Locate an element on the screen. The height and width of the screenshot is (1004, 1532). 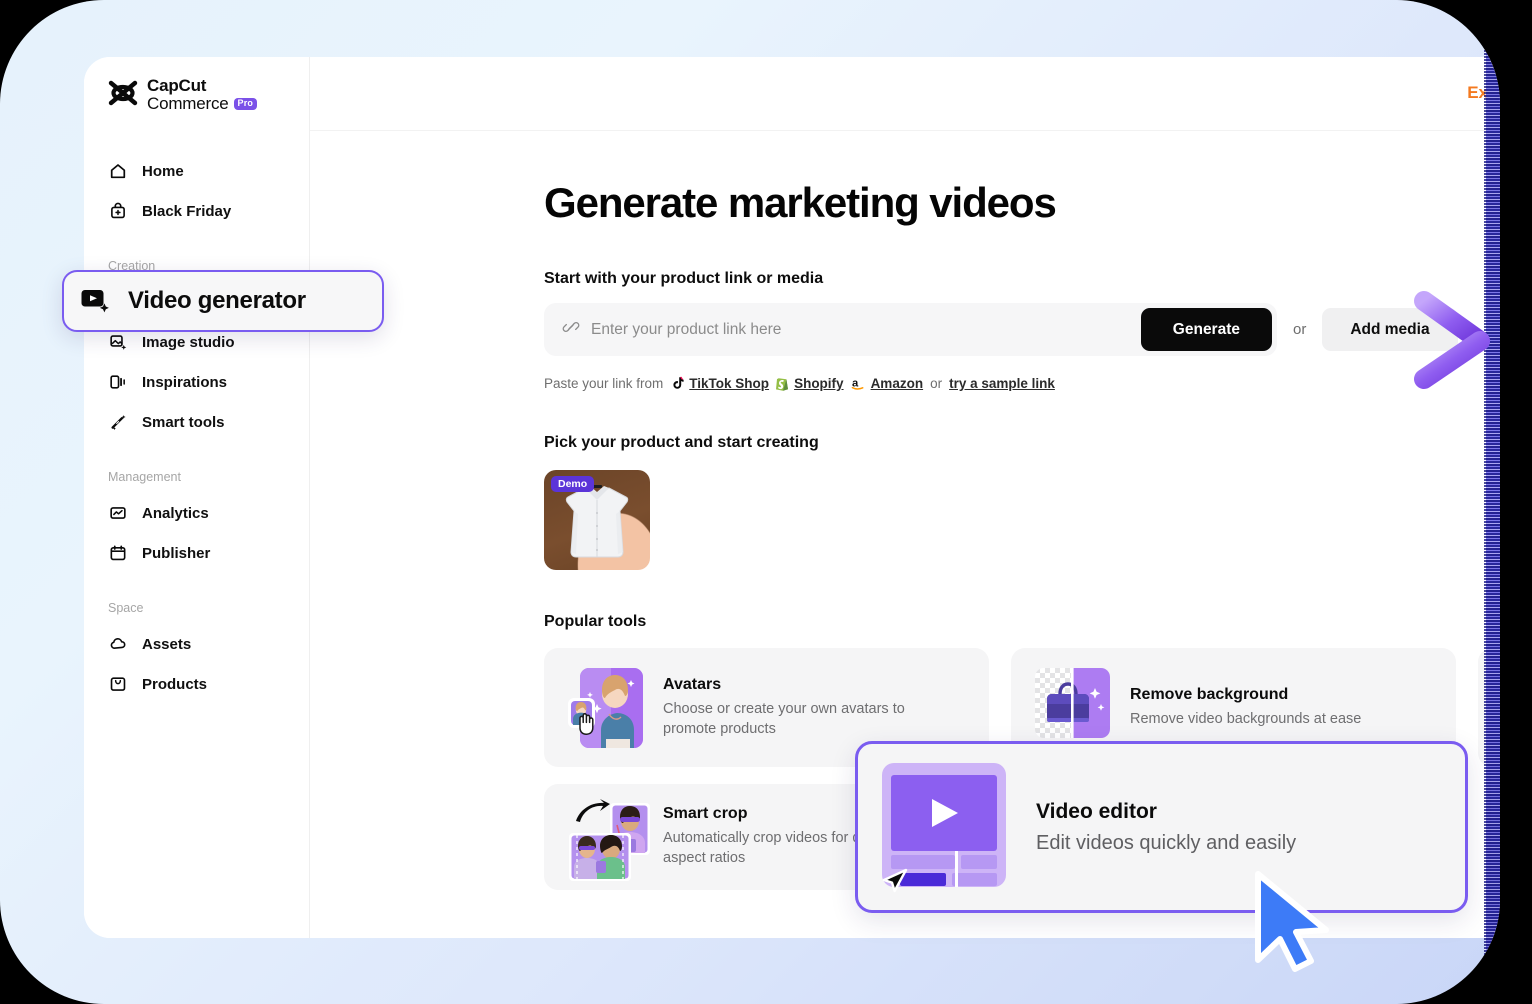
mouse-cursor is located at coordinates (1291, 924).